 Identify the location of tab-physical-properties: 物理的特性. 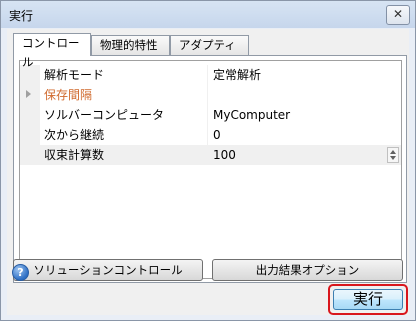
(130, 45).